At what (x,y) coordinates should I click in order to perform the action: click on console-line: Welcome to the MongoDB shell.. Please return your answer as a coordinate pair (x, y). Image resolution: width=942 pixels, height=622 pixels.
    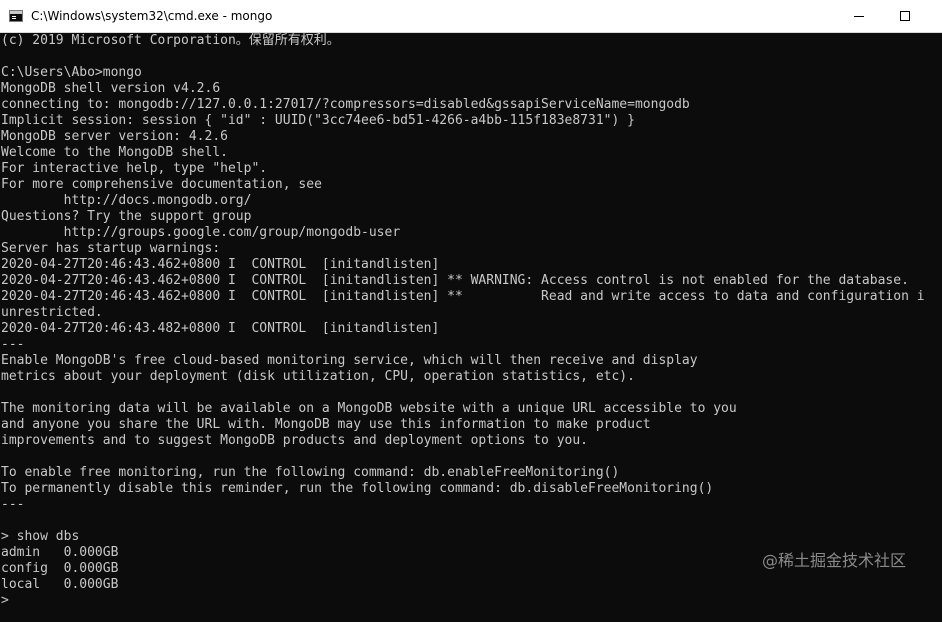
    Looking at the image, I should click on (114, 152).